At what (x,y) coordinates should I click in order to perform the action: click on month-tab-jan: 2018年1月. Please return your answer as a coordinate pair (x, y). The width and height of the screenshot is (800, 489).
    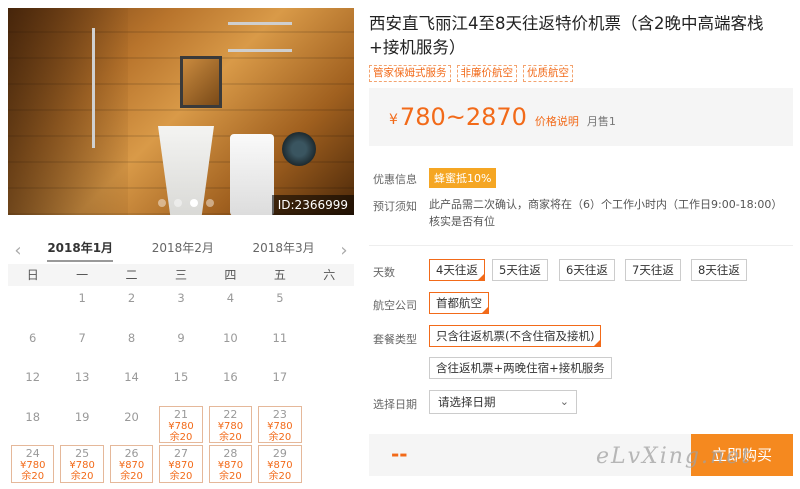
    Looking at the image, I should click on (80, 250).